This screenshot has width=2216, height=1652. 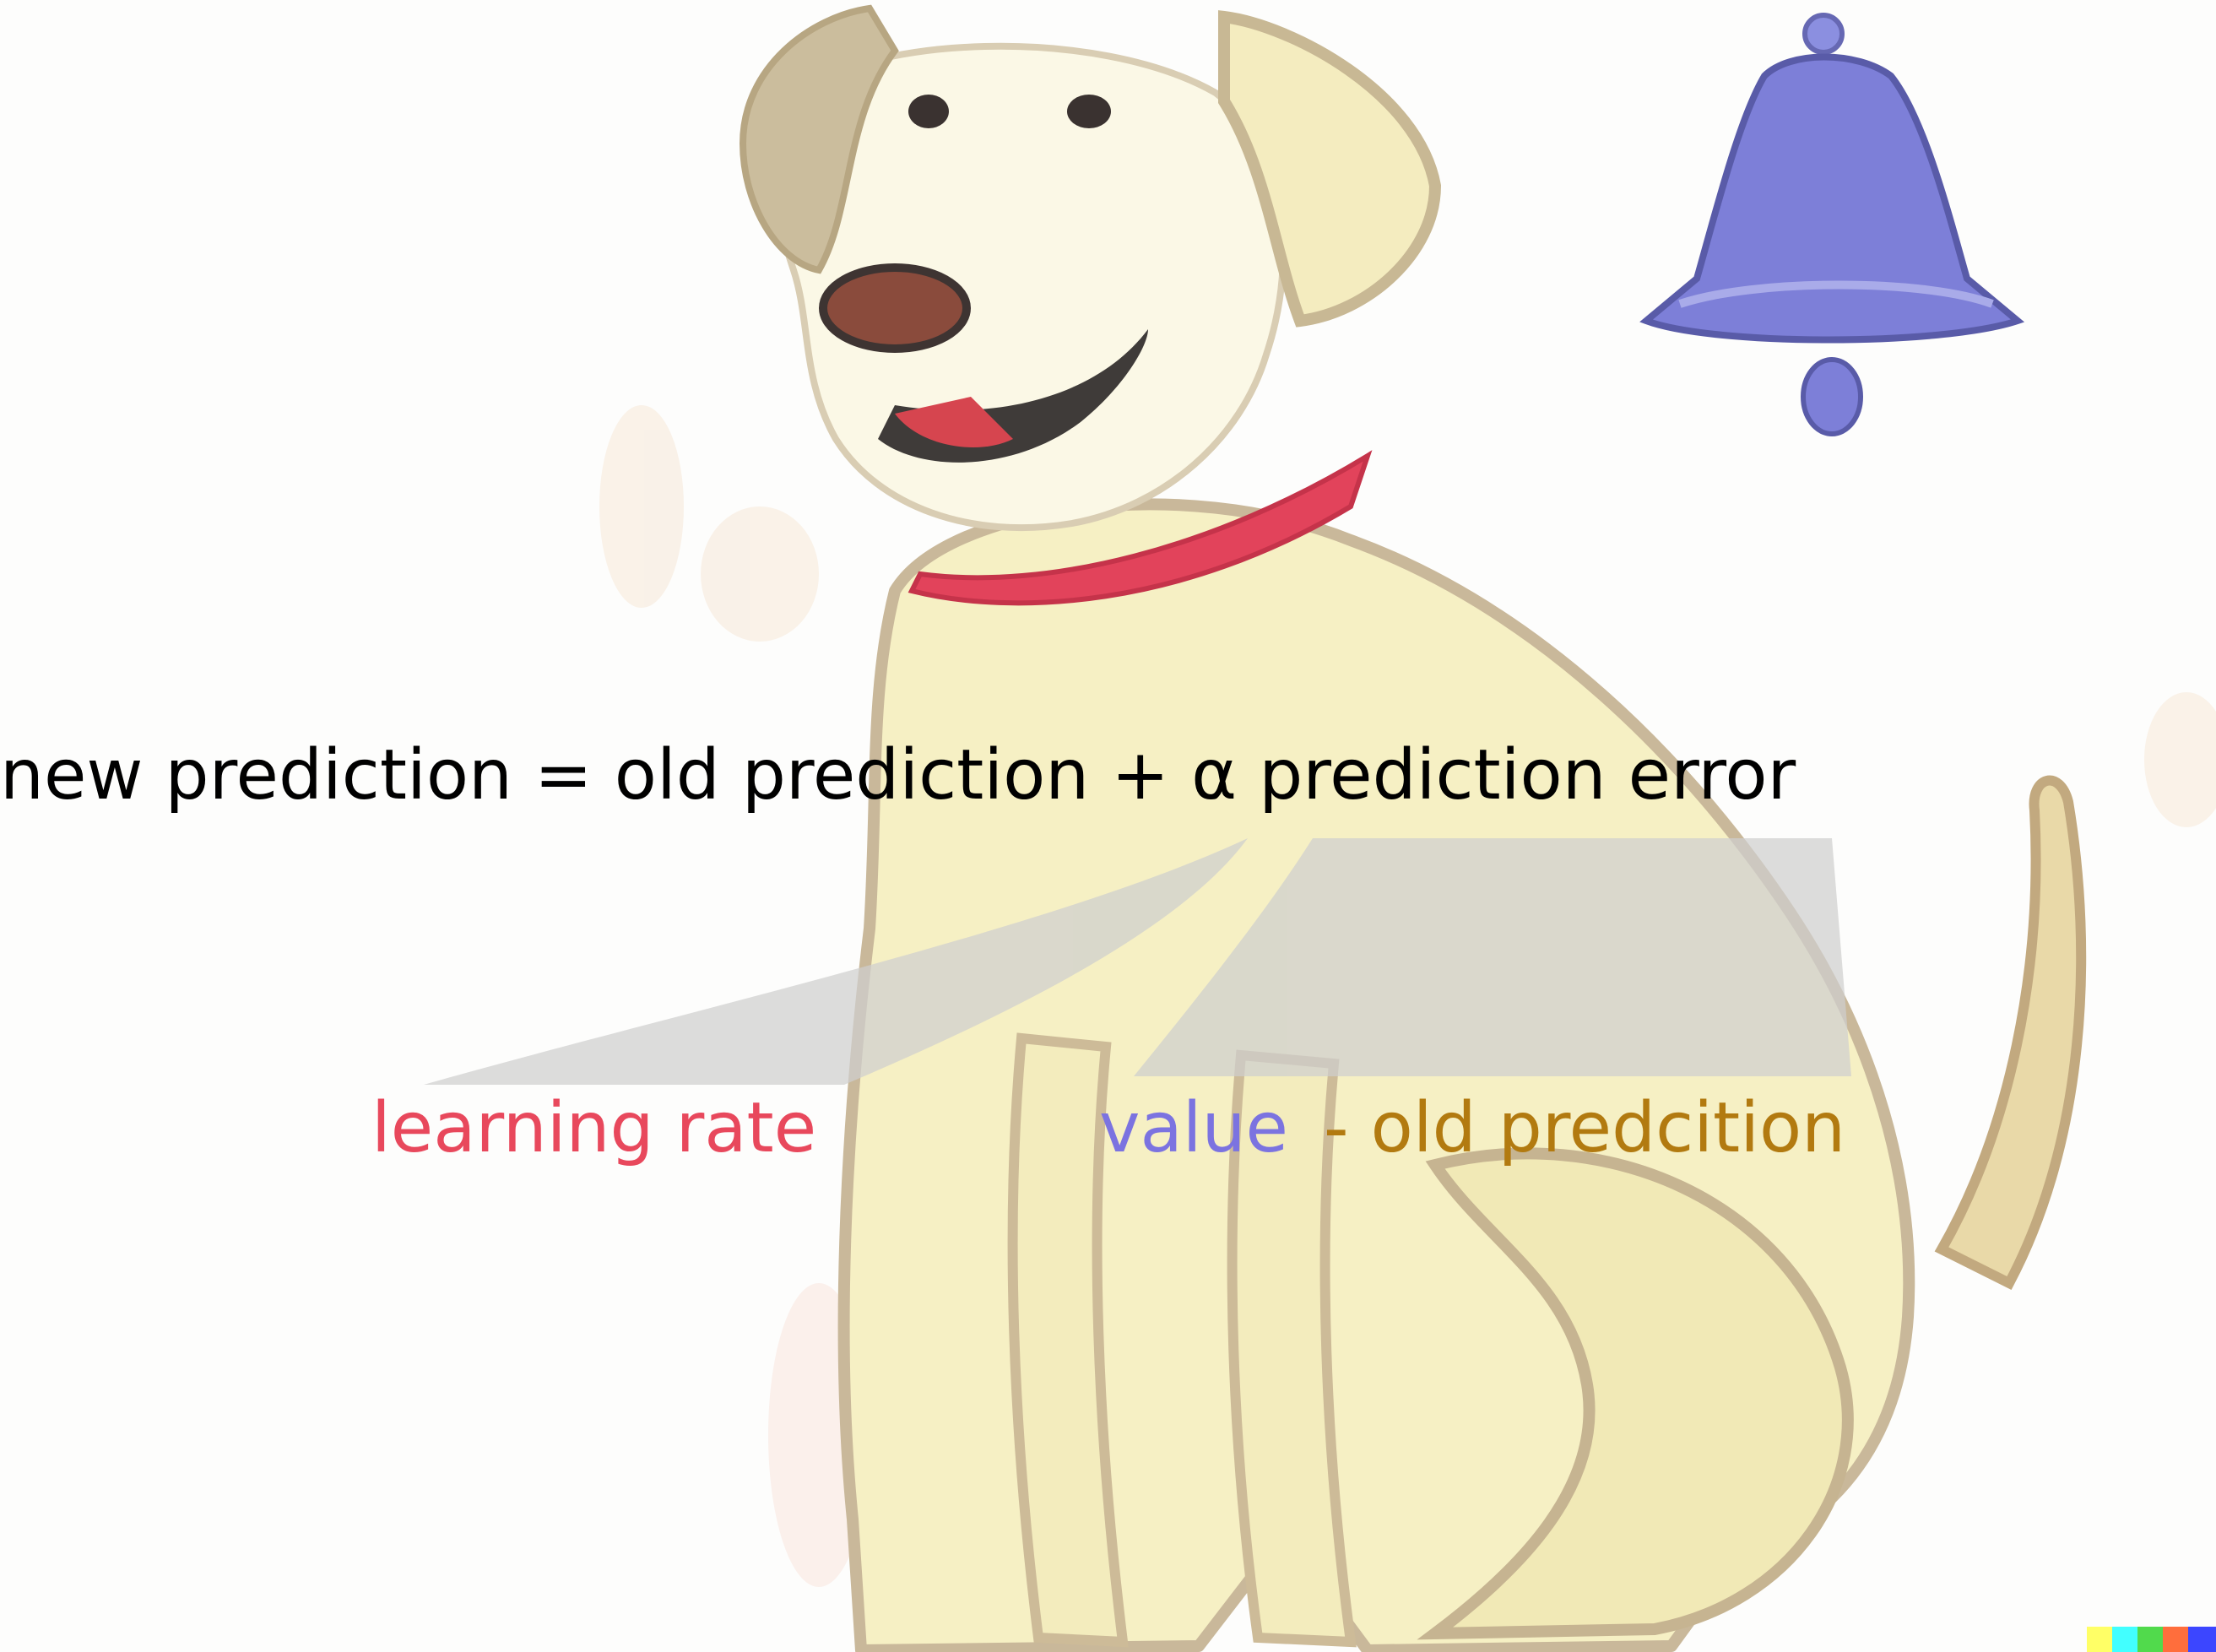 What do you see at coordinates (1832, 224) in the screenshot?
I see `bell-icon` at bounding box center [1832, 224].